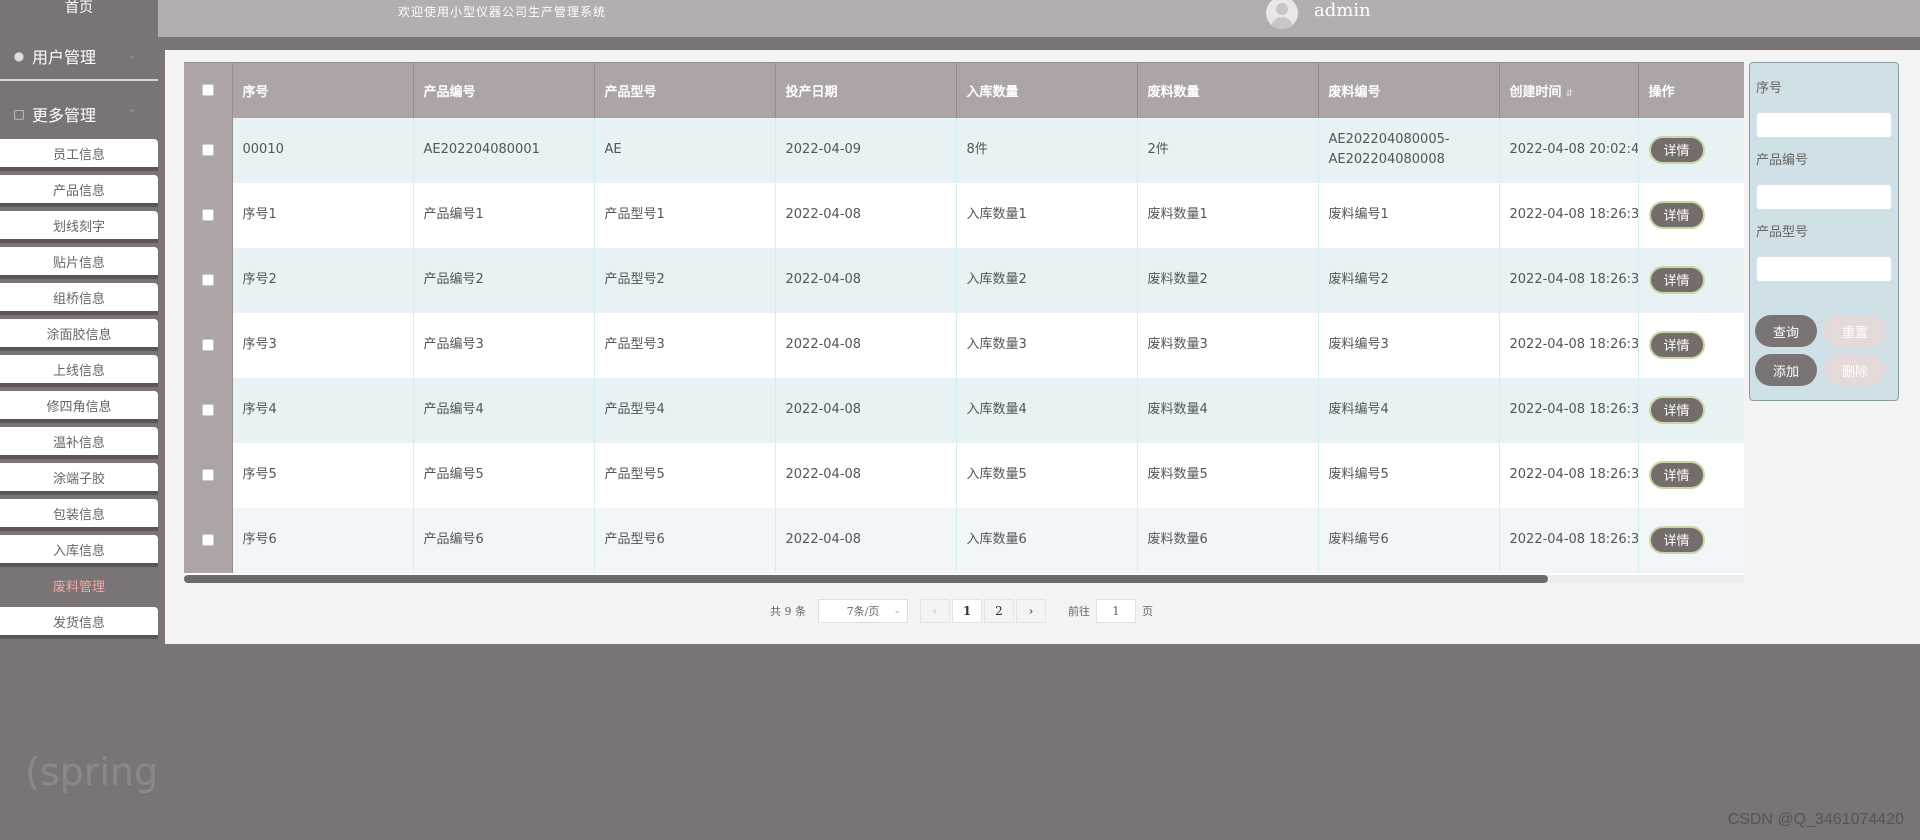 The height and width of the screenshot is (840, 1920). What do you see at coordinates (685, 215) in the screenshot?
I see `cell-product-model: 产品型号1` at bounding box center [685, 215].